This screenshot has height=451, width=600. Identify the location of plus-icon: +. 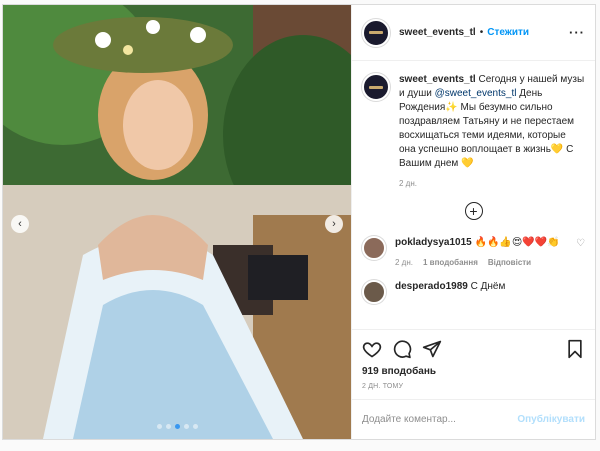
(473, 211).